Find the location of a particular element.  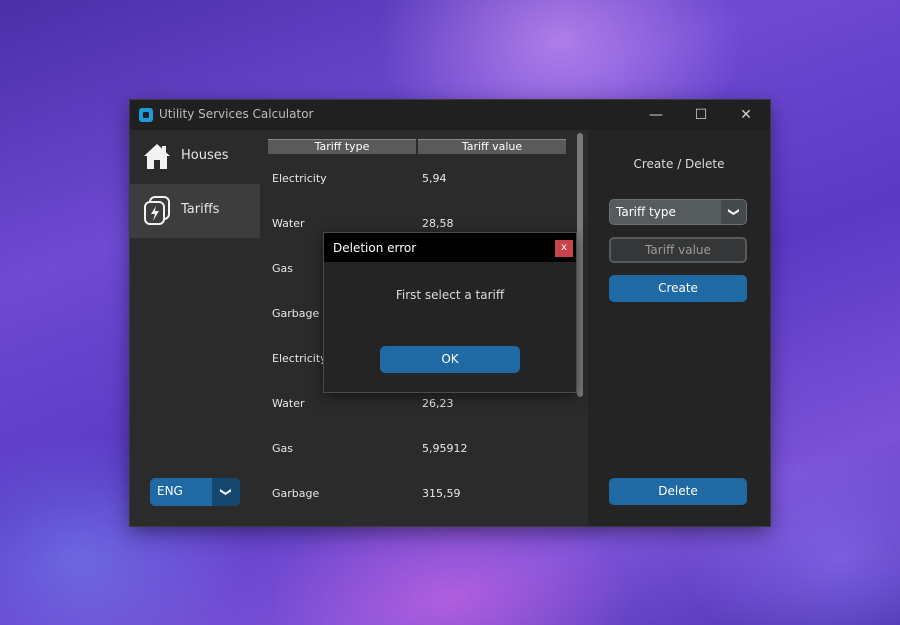

column-header-tariff-type: Tariff type is located at coordinates (342, 146).